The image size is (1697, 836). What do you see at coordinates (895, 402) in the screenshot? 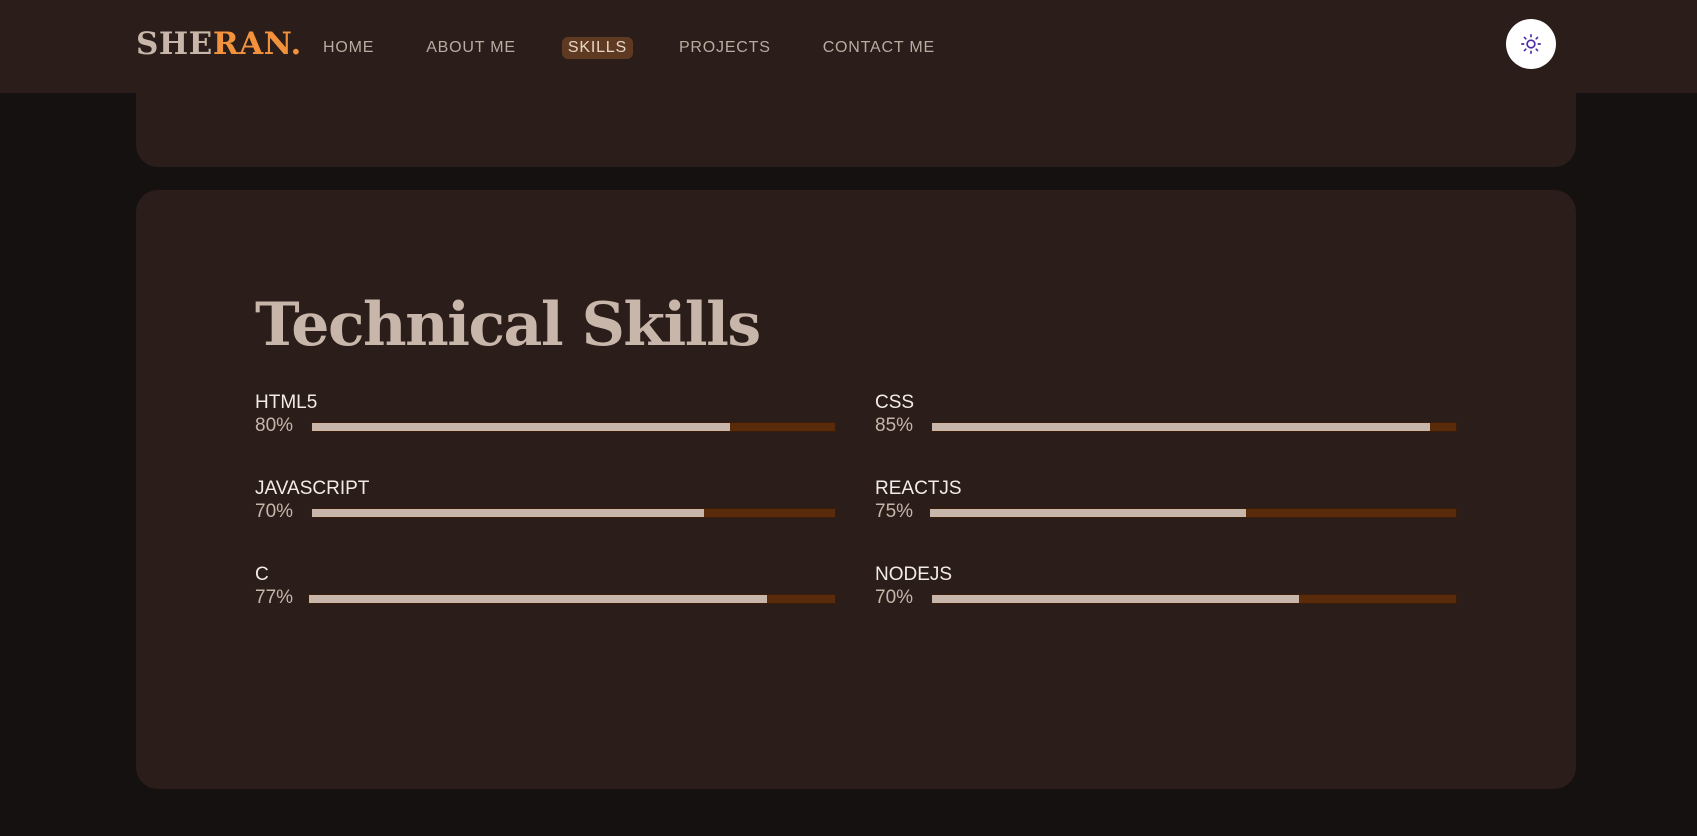
I see `skill-name: CSS` at bounding box center [895, 402].